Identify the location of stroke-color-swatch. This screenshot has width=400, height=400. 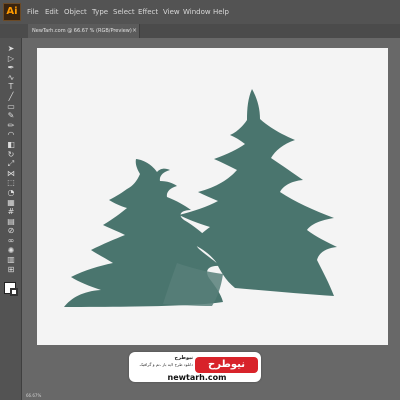
(14, 292).